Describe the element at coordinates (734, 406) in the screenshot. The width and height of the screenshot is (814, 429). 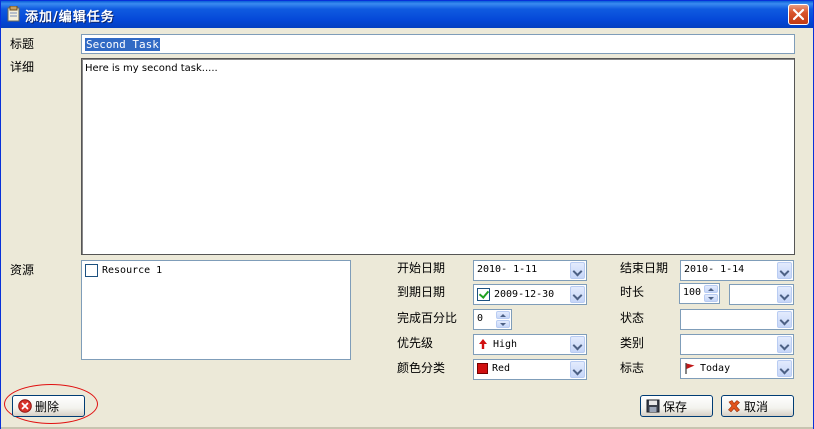
I see `cancel-x-icon` at that location.